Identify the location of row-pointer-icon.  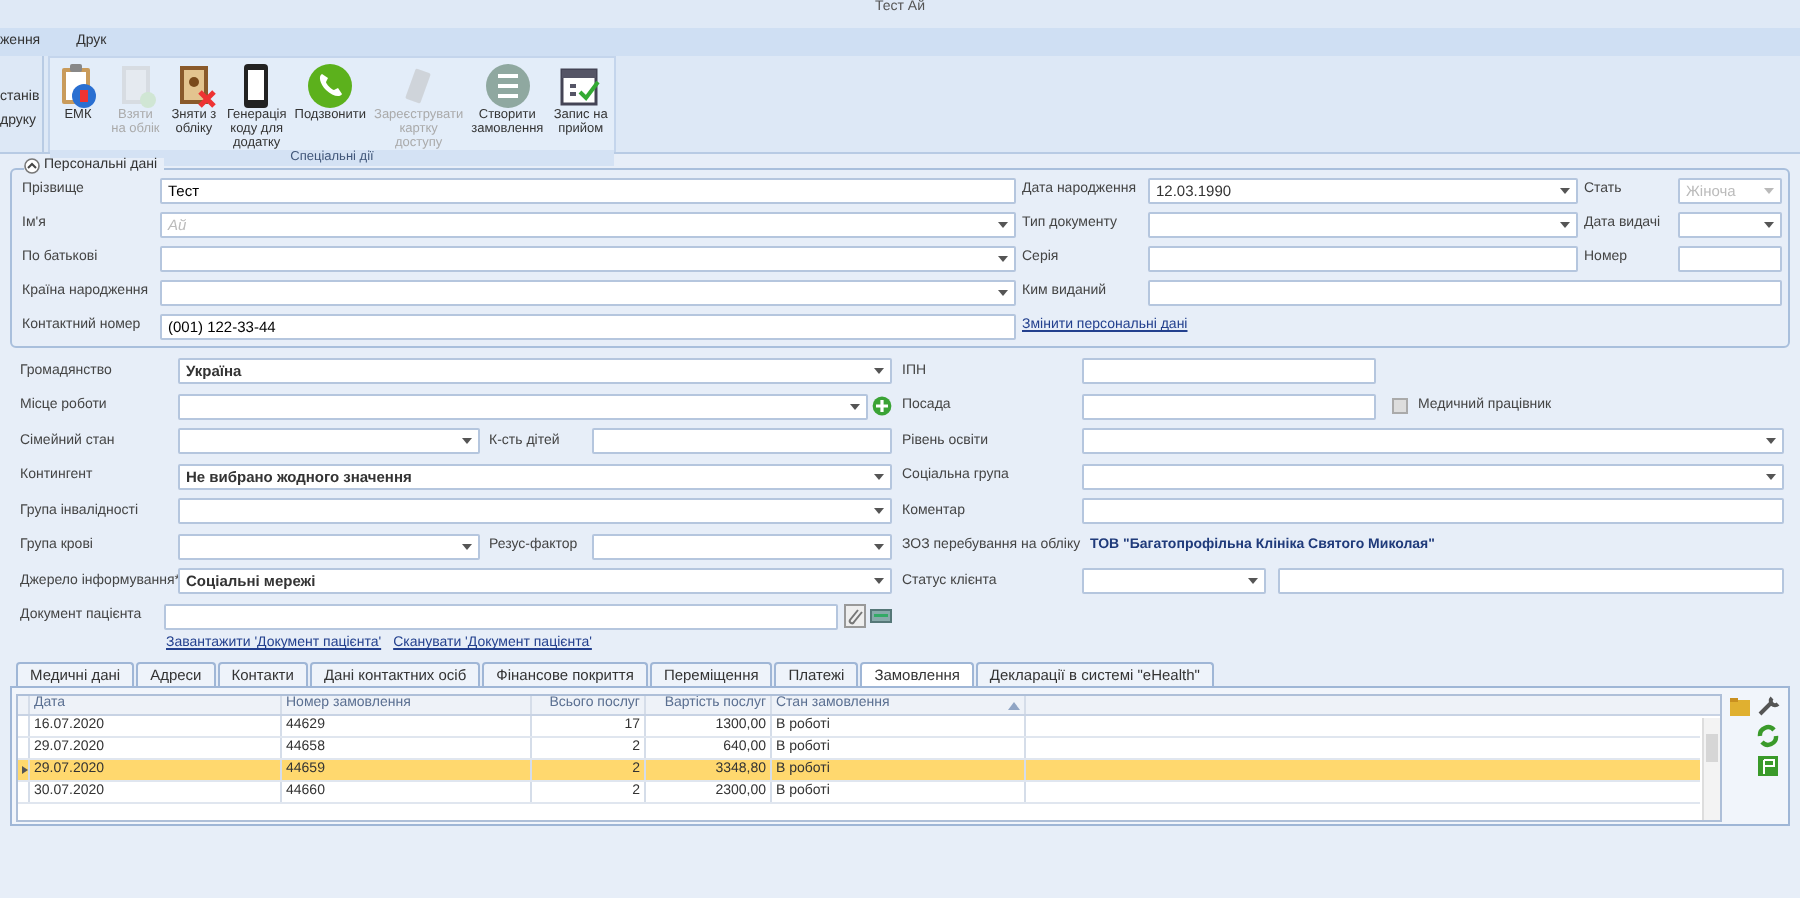
(25, 770).